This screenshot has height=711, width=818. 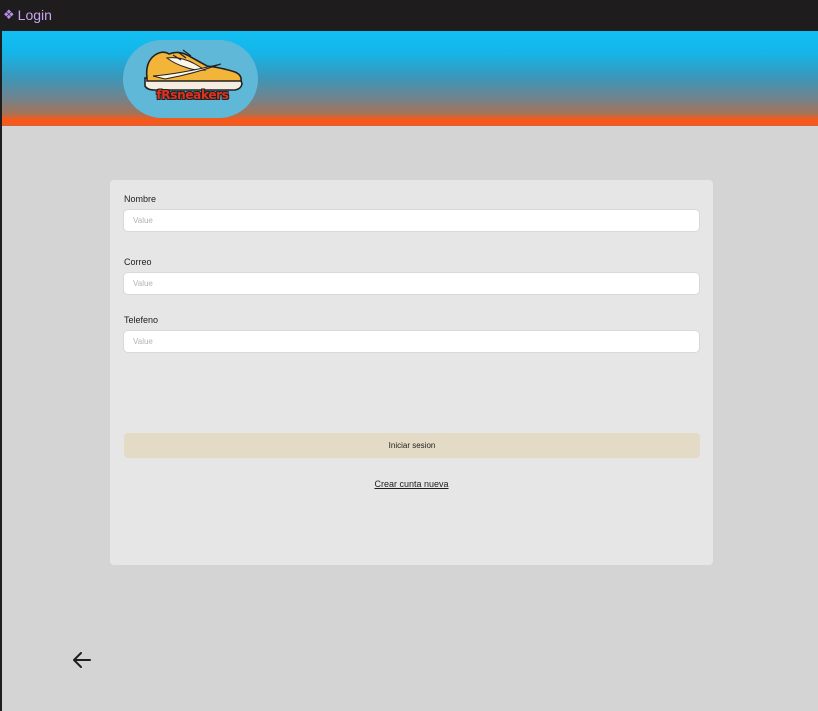 What do you see at coordinates (193, 70) in the screenshot?
I see `sneaker-icon` at bounding box center [193, 70].